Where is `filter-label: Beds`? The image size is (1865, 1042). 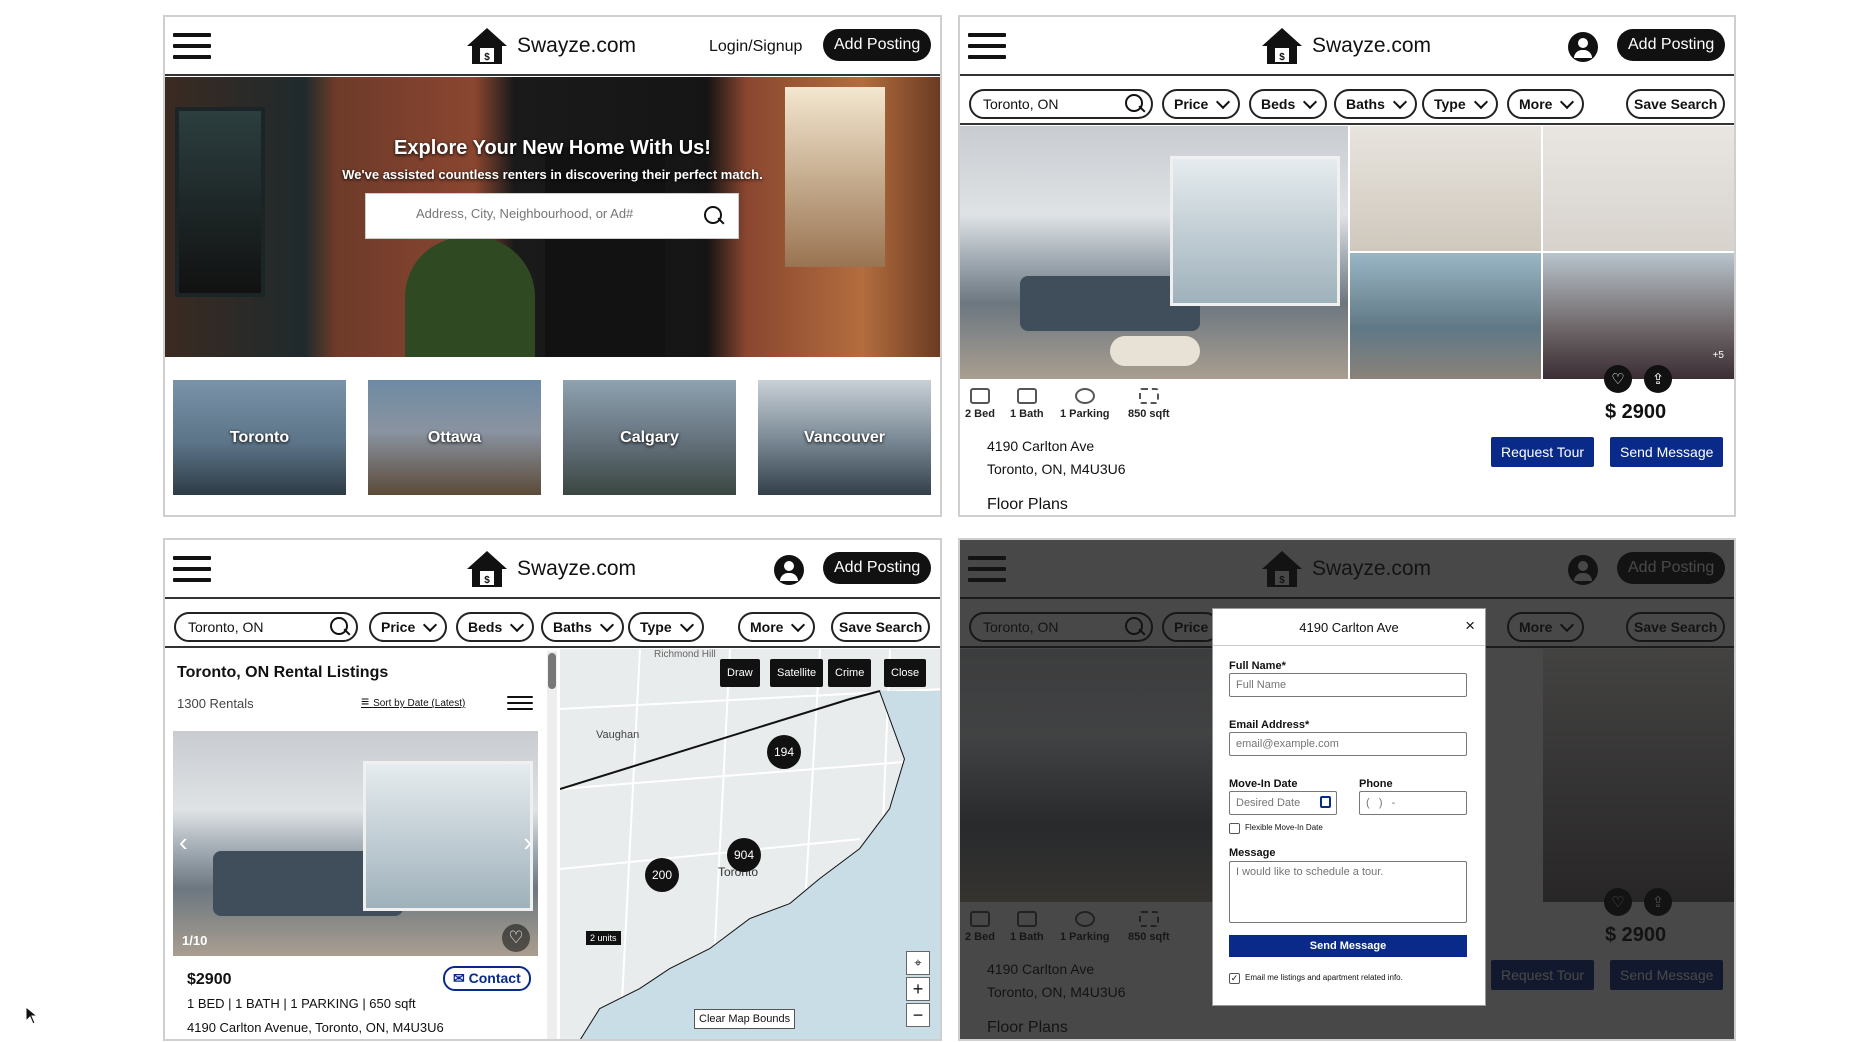 filter-label: Beds is located at coordinates (485, 627).